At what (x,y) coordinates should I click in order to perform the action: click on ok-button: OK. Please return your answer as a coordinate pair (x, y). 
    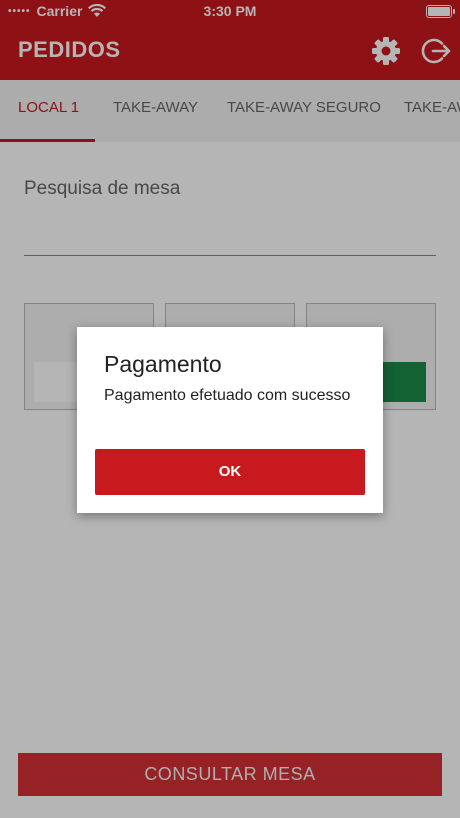
    Looking at the image, I should click on (230, 472).